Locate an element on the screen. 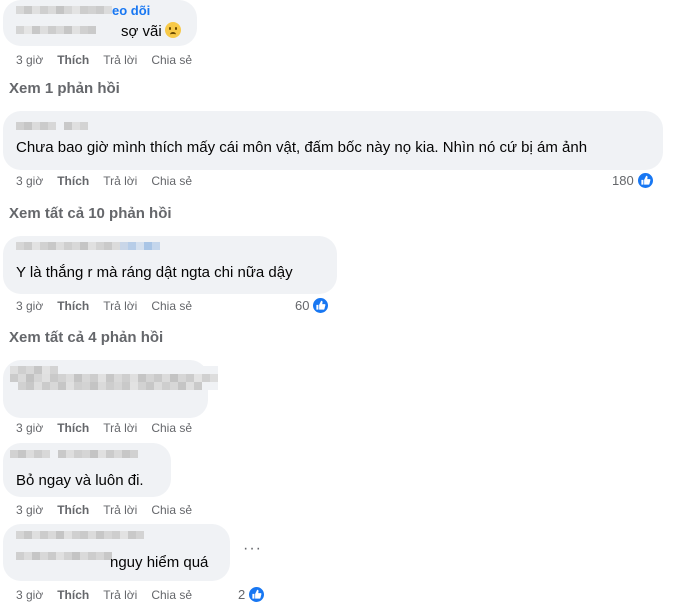 This screenshot has width=680, height=609. blurred-comment-content is located at coordinates (114, 378).